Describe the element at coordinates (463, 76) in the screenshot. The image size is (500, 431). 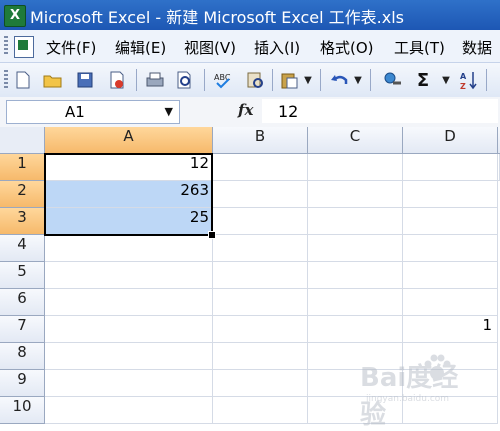
I see `svg-text: A` at that location.